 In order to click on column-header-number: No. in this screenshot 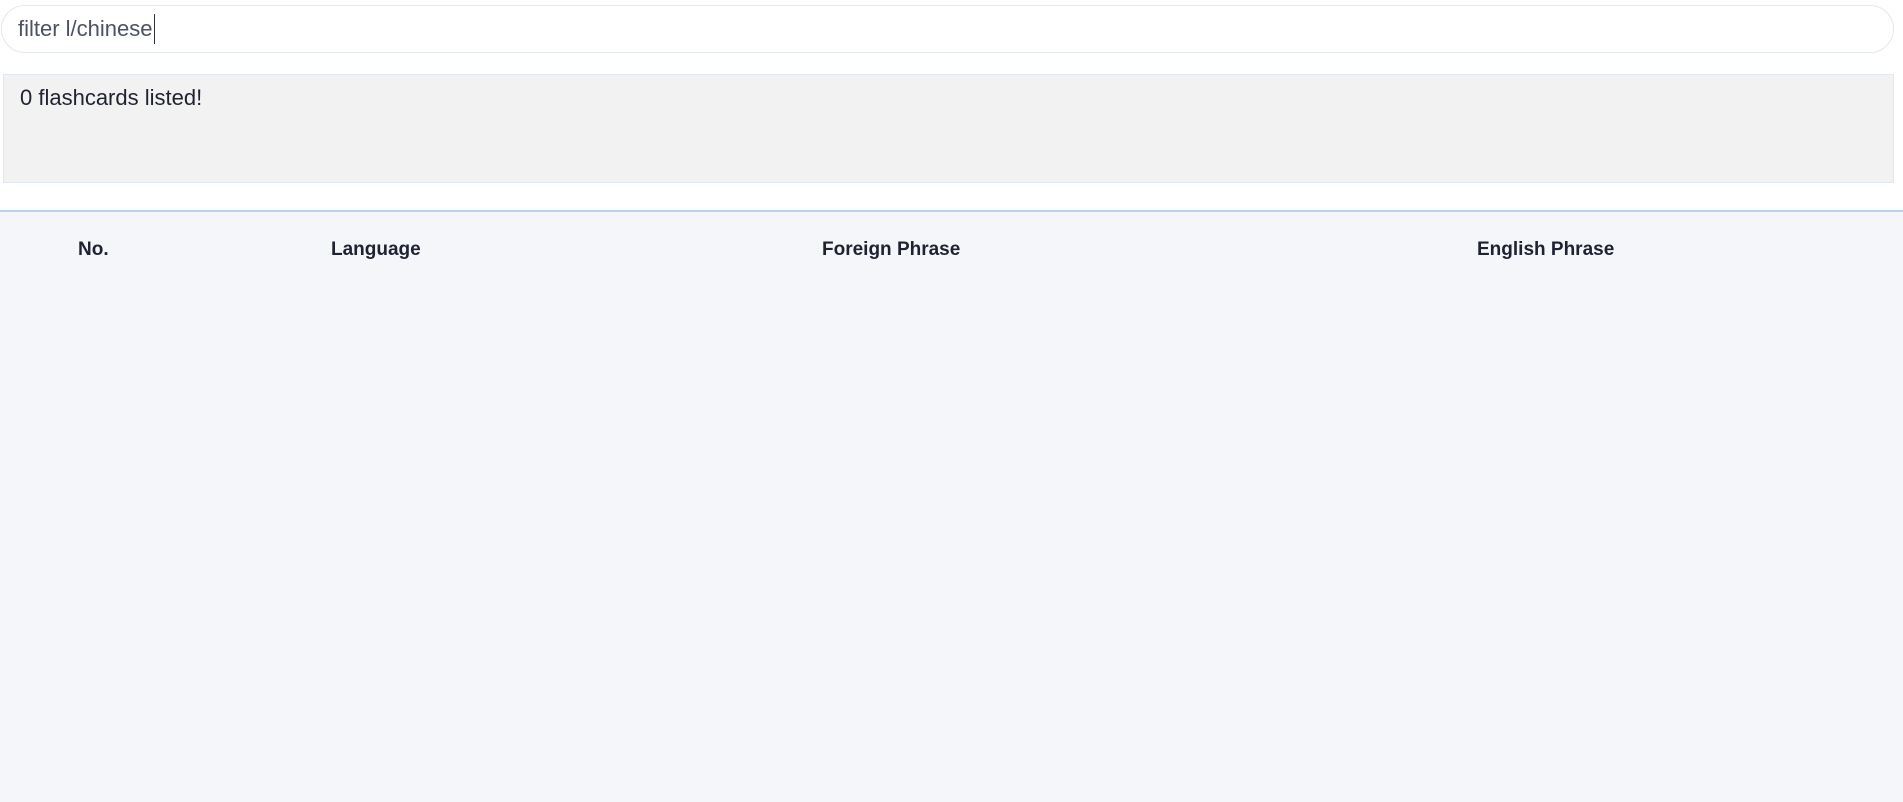, I will do `click(93, 249)`.